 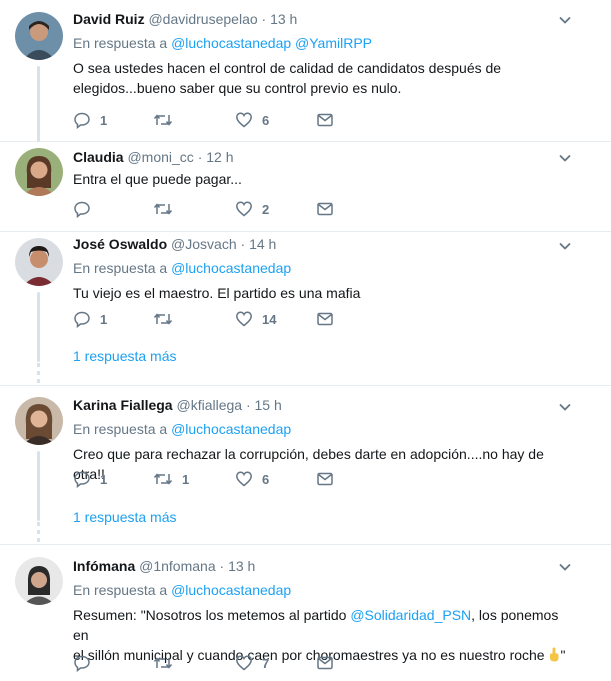 What do you see at coordinates (213, 319) in the screenshot?
I see `tweet-actions: 1 14` at bounding box center [213, 319].